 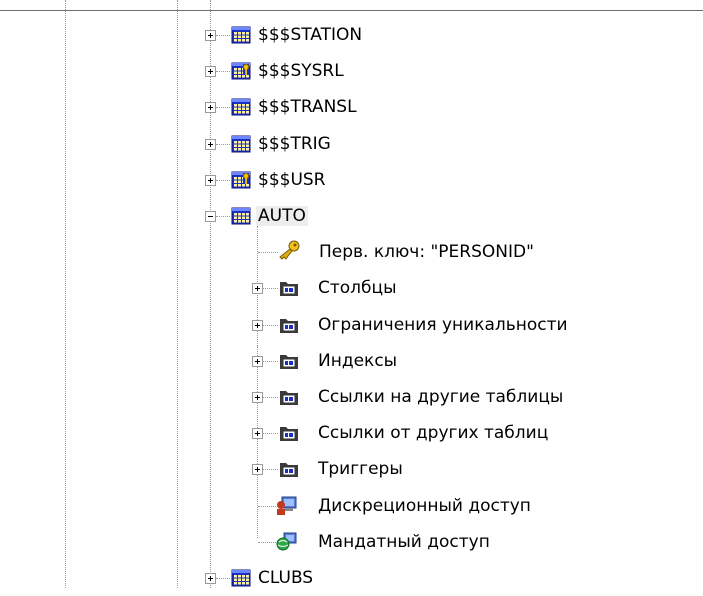 I want to click on tree-node-label: Перв. ключ: "PERSONID", so click(x=426, y=252).